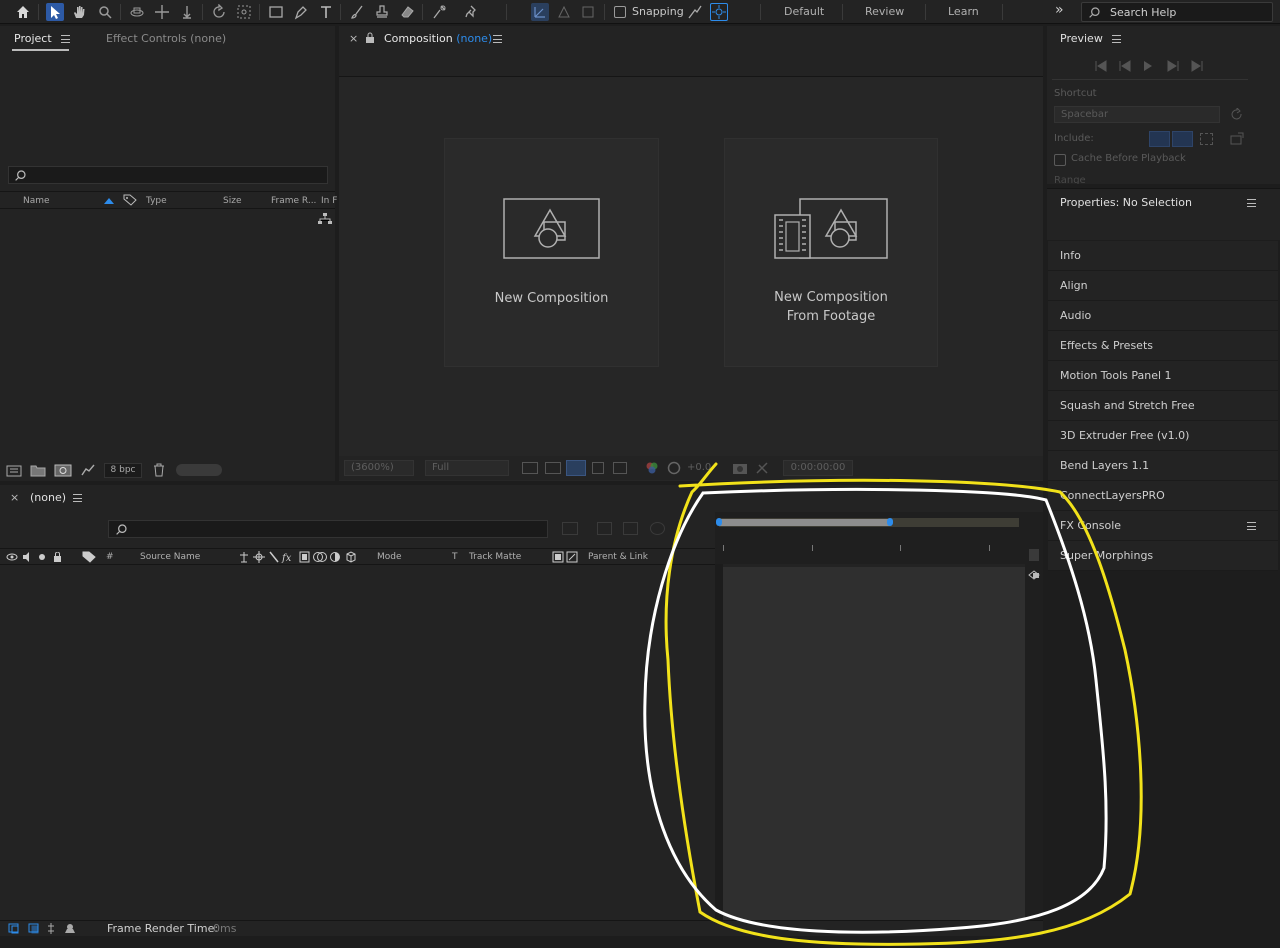 The width and height of the screenshot is (1280, 948). Describe the element at coordinates (551, 252) in the screenshot. I see `new-composition-card: New Composition` at that location.